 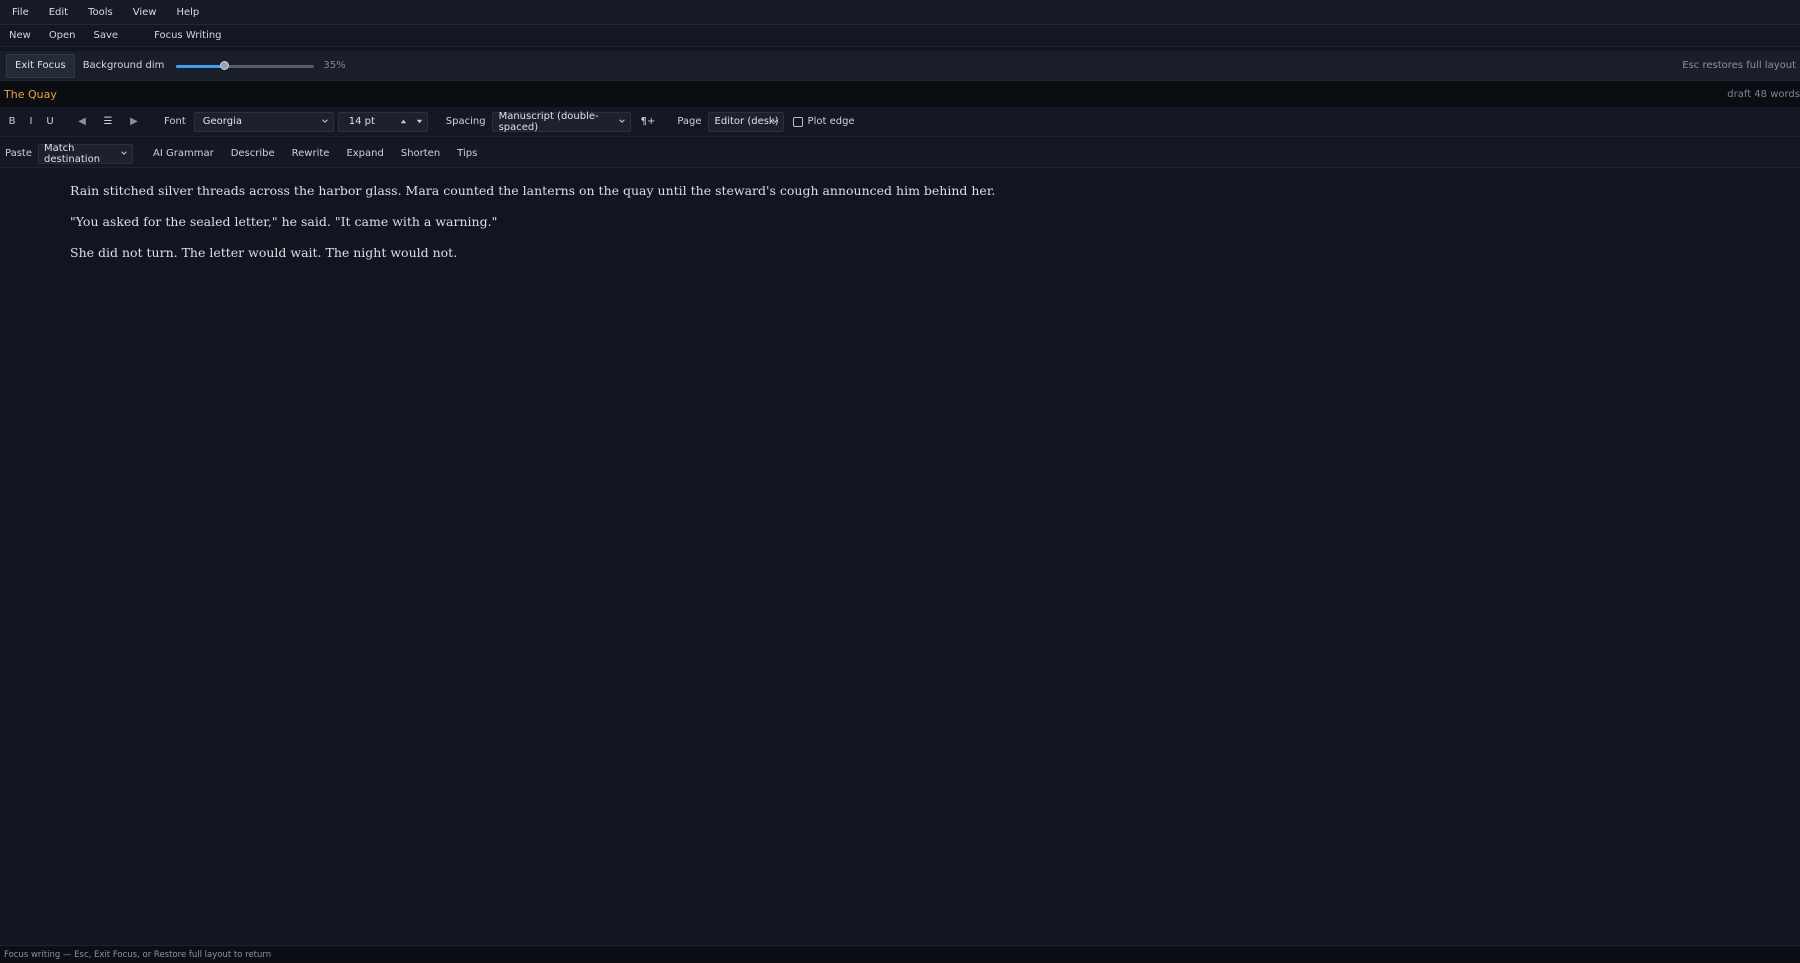 What do you see at coordinates (403, 121) in the screenshot?
I see `increase-size-icon` at bounding box center [403, 121].